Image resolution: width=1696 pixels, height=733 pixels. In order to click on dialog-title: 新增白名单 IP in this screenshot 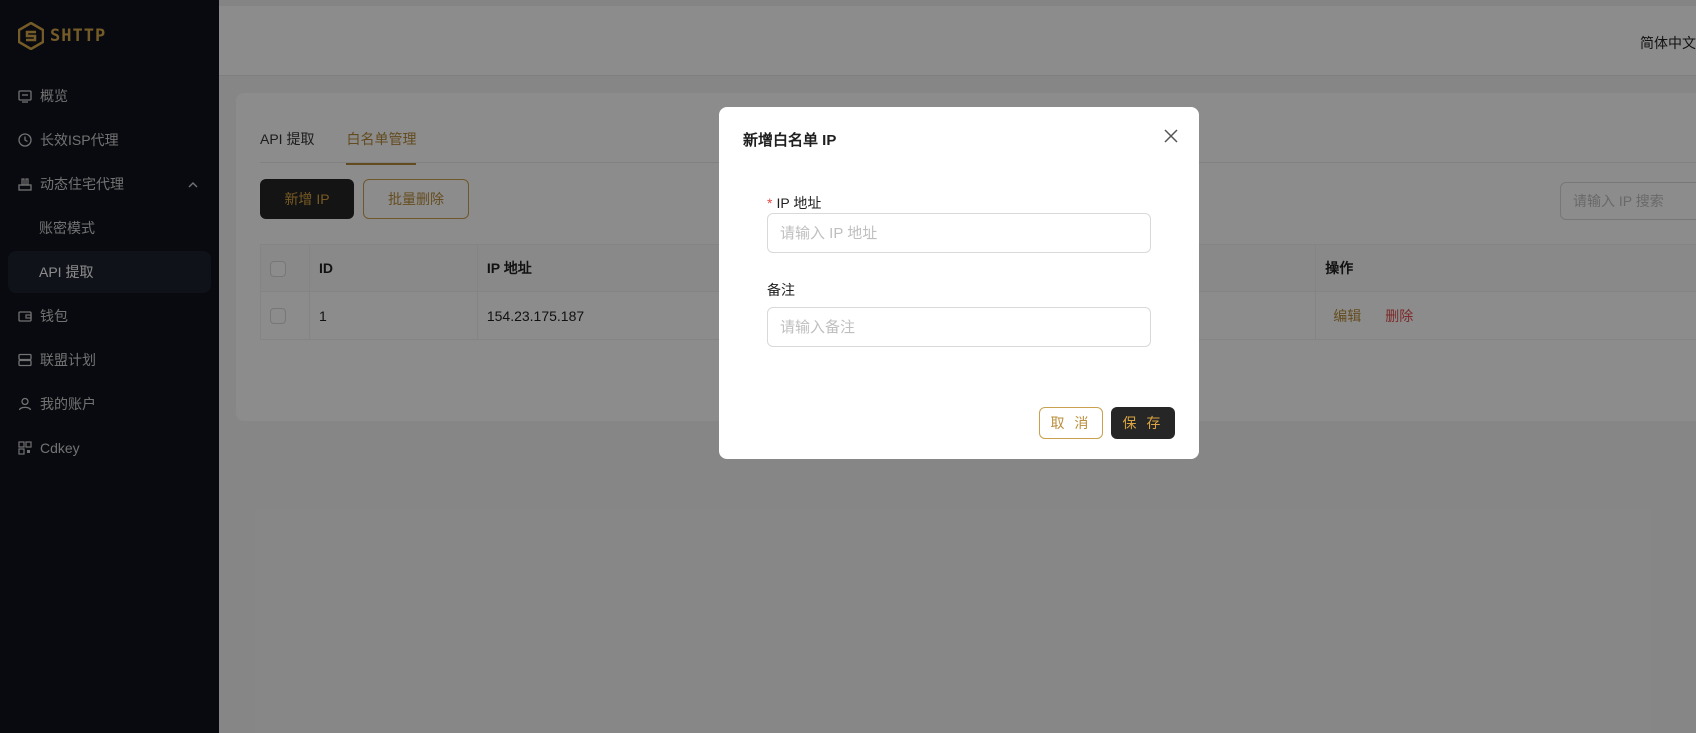, I will do `click(790, 140)`.